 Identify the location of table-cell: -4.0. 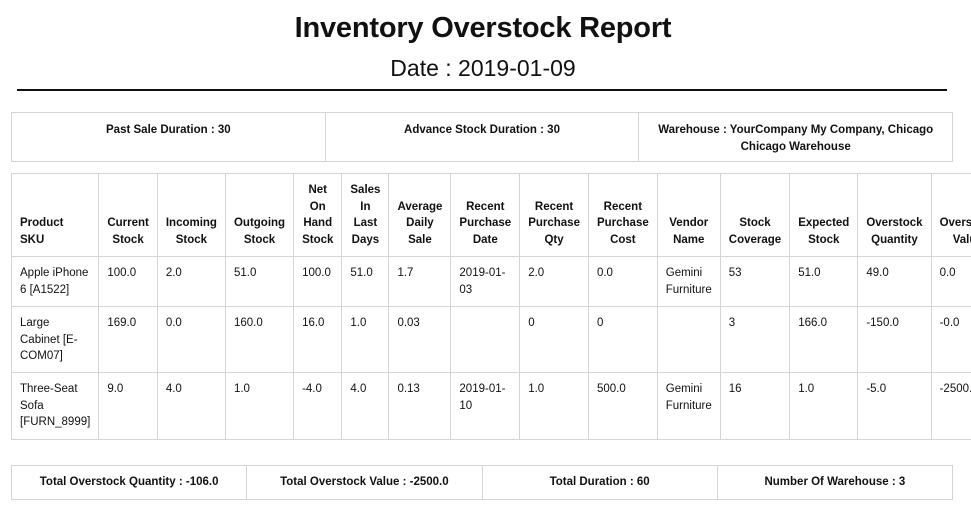
(318, 406).